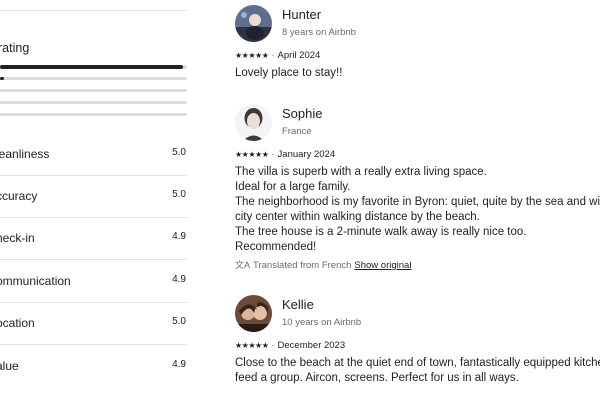 This screenshot has width=600, height=400. What do you see at coordinates (299, 55) in the screenshot?
I see `review-date: April 2024` at bounding box center [299, 55].